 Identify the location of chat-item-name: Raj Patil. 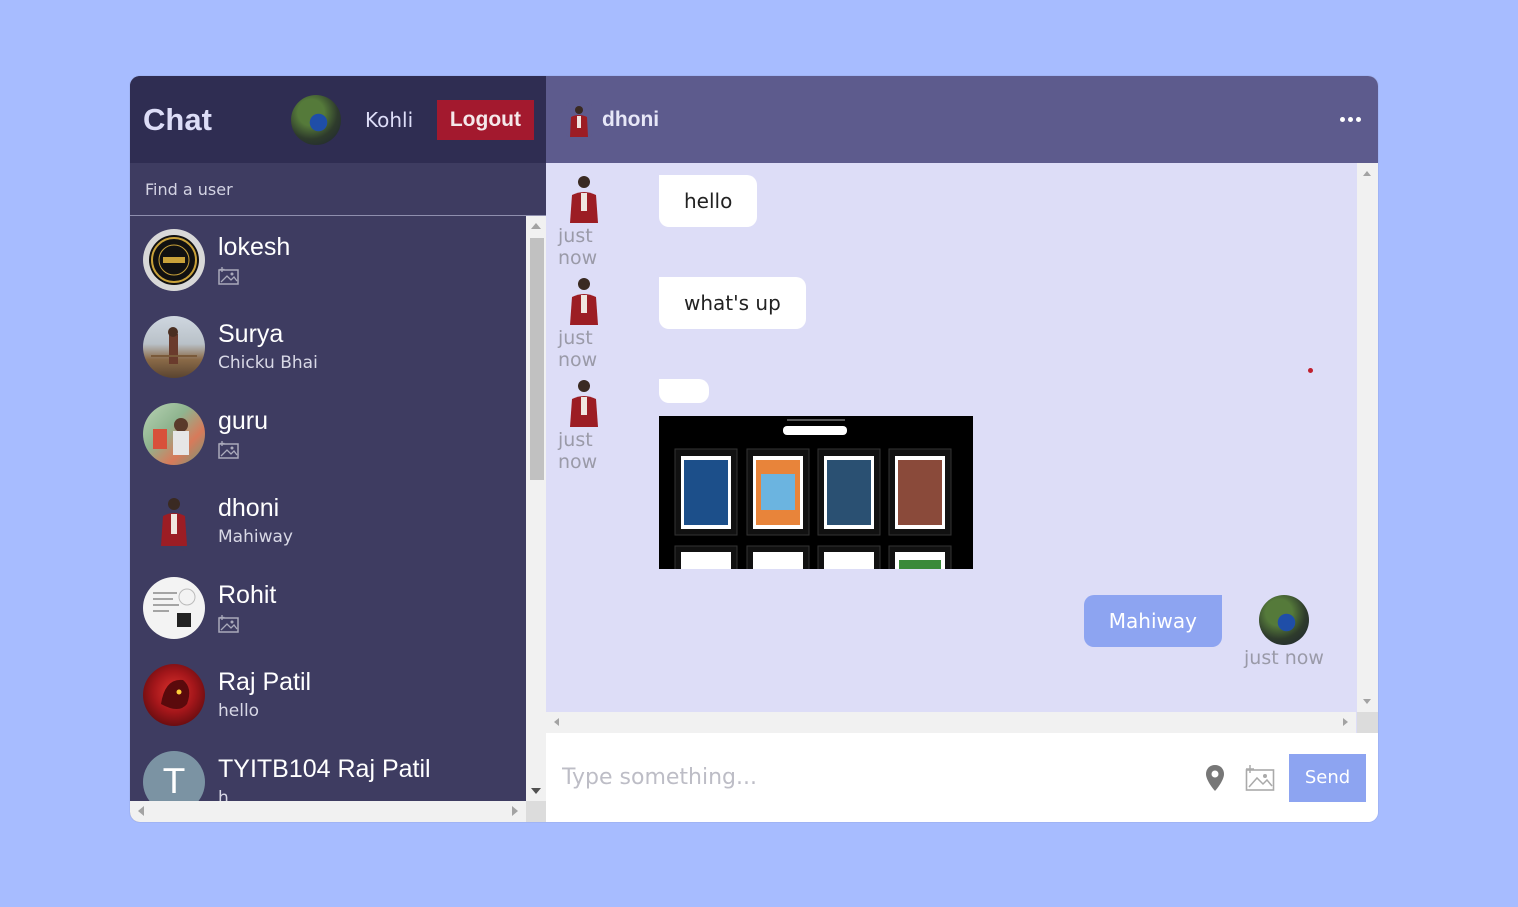
(265, 681).